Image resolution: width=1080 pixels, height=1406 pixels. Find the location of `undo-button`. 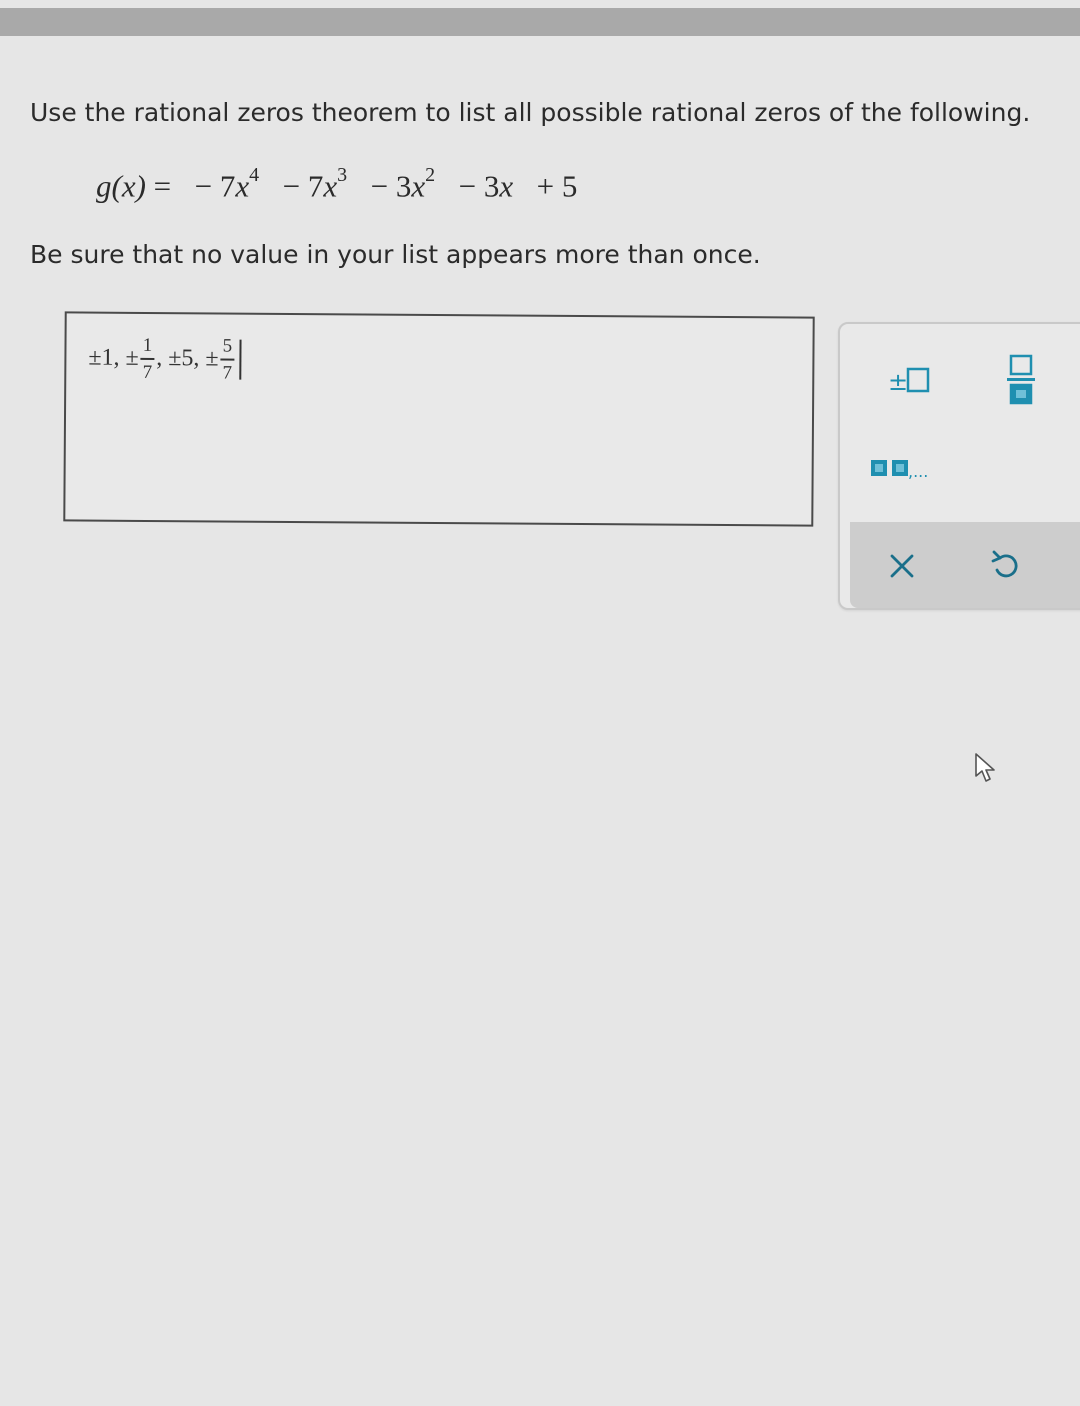

undo-button is located at coordinates (1006, 566).